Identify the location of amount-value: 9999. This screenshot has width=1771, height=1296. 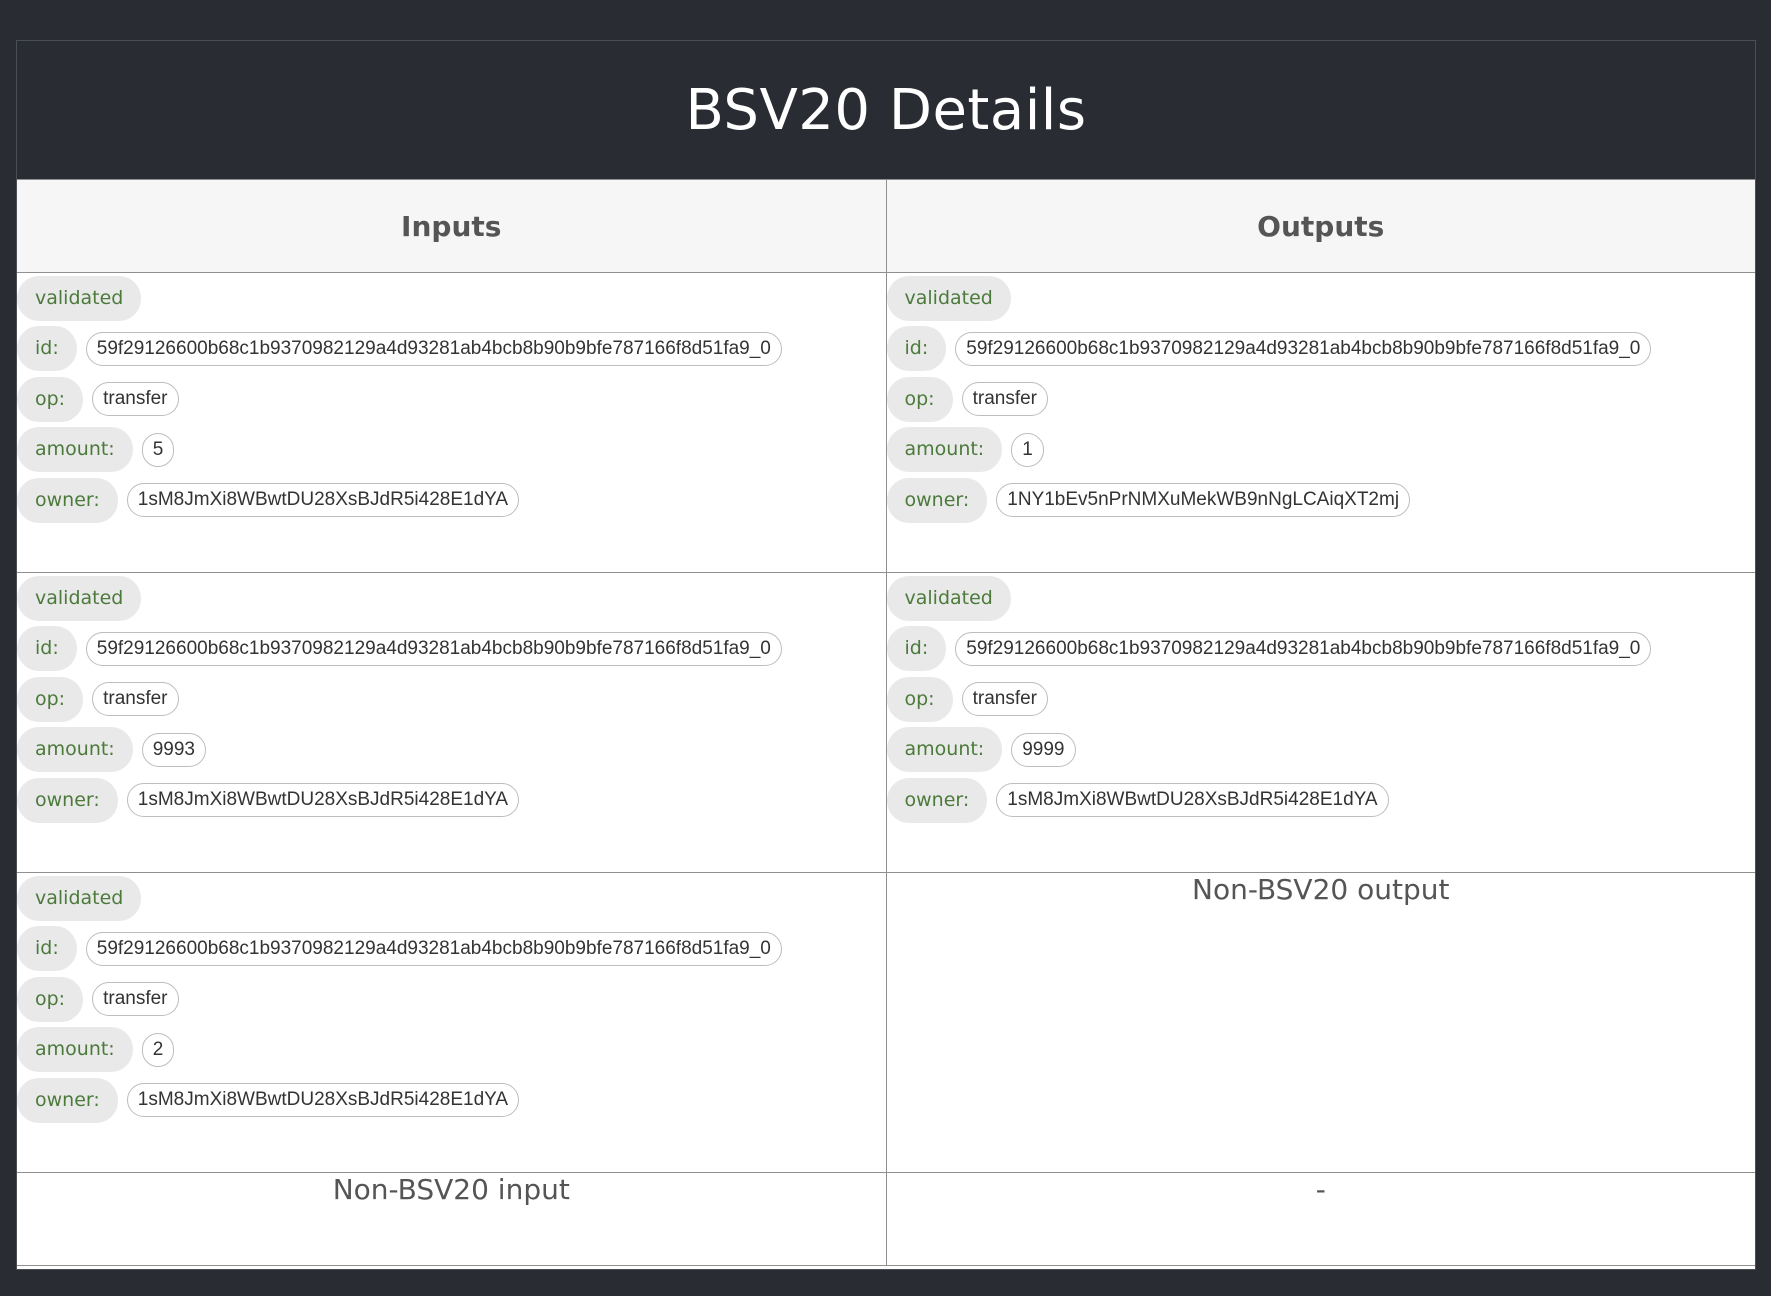
(1043, 749).